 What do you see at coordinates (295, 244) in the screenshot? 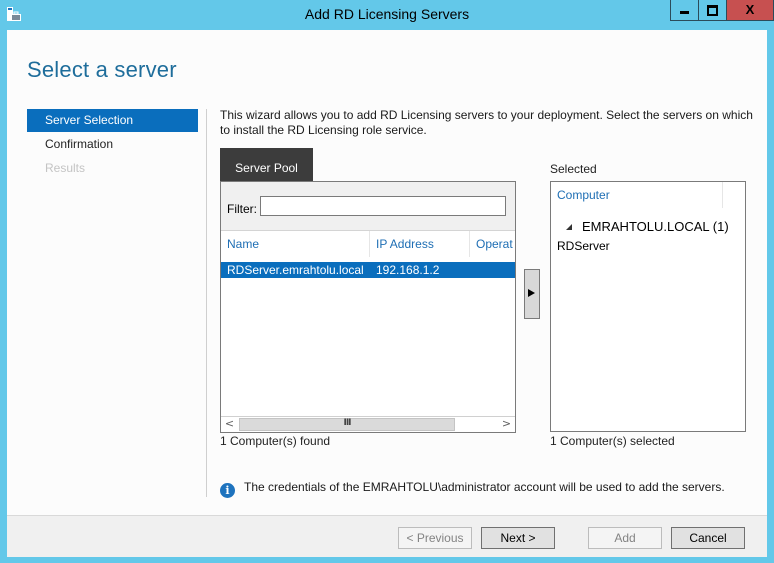
I see `column-header-name: Name` at bounding box center [295, 244].